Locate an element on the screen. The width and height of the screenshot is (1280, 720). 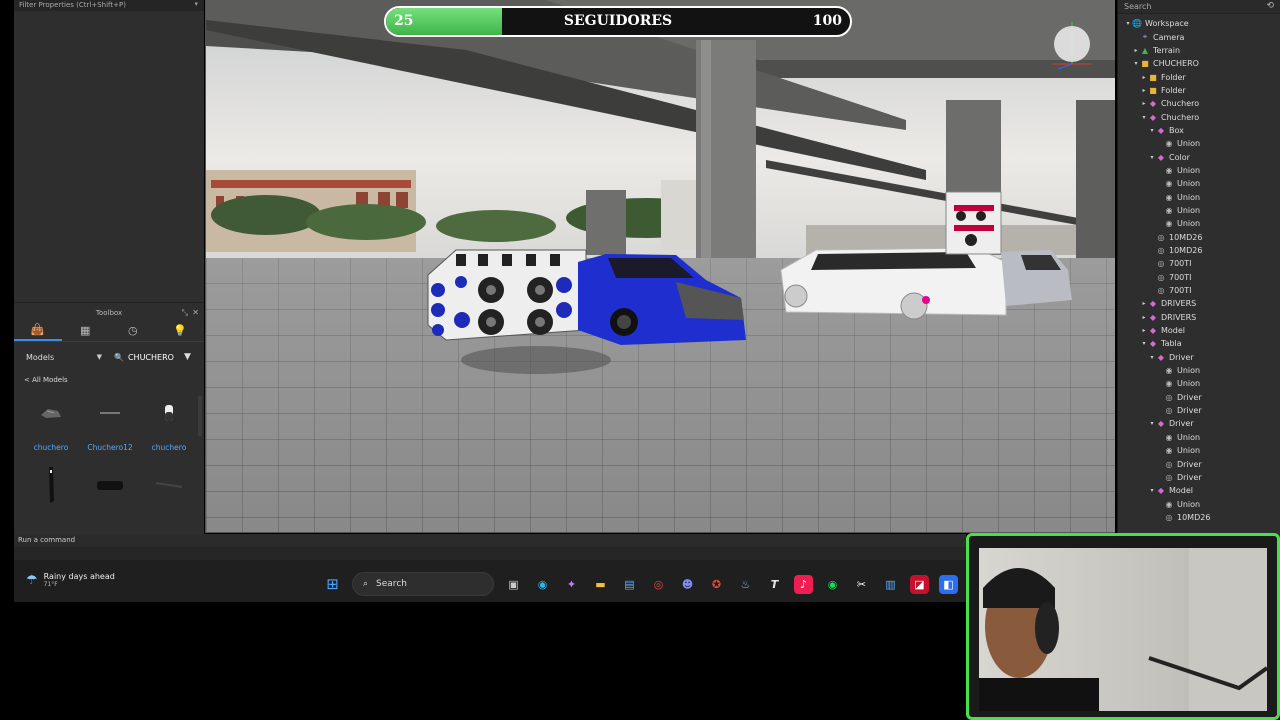
view-cube-gizmo is located at coordinates (1072, 42).